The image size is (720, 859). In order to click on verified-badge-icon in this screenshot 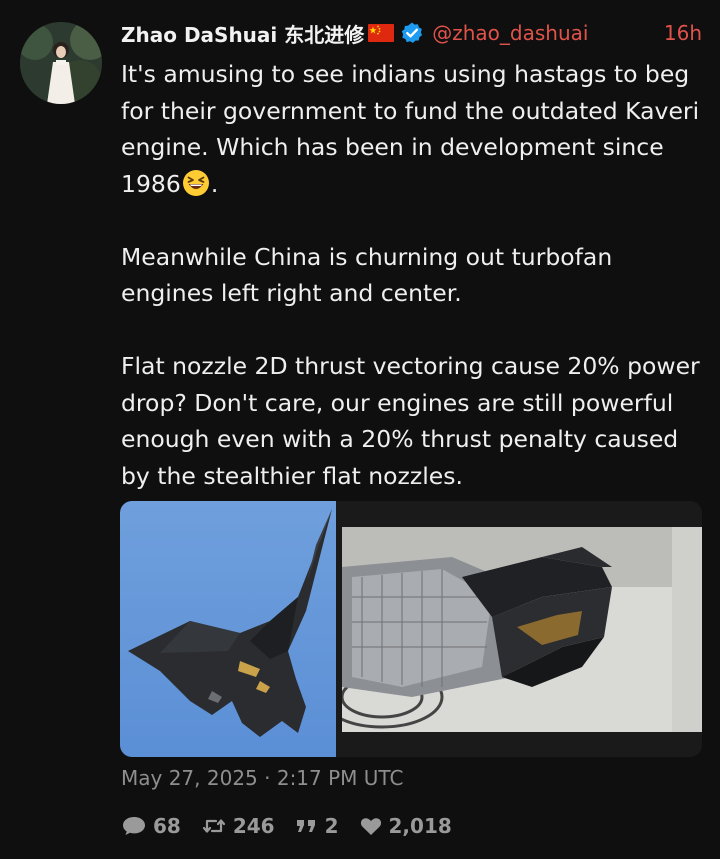, I will do `click(412, 33)`.